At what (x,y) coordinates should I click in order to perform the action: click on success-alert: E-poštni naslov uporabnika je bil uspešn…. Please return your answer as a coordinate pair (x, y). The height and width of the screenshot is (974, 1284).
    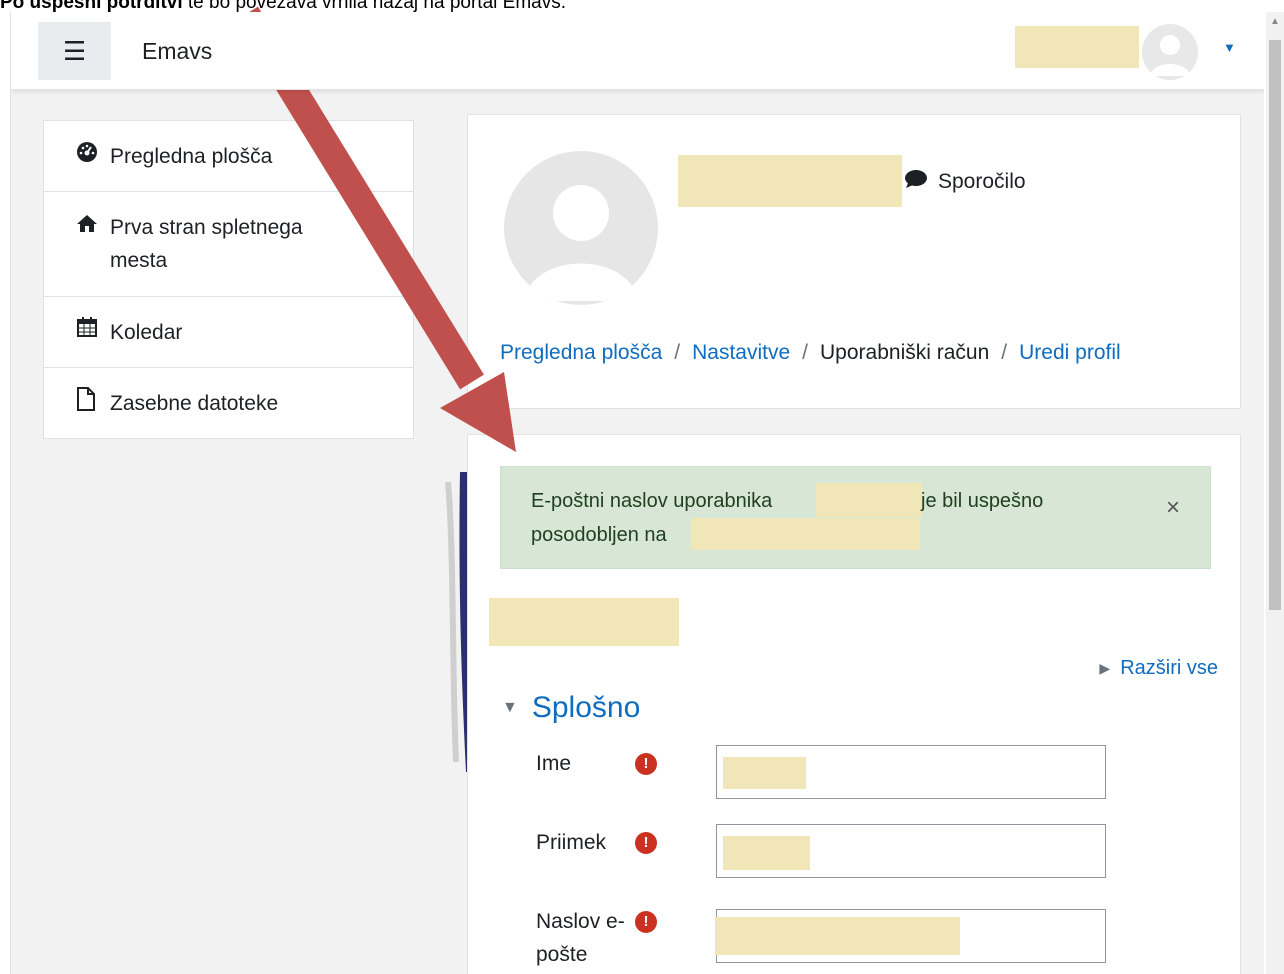
    Looking at the image, I should click on (855, 517).